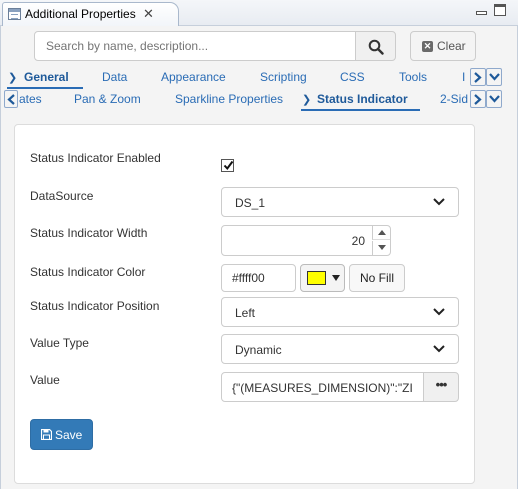 Image resolution: width=518 pixels, height=489 pixels. I want to click on subtabs-dropdown-button, so click(494, 99).